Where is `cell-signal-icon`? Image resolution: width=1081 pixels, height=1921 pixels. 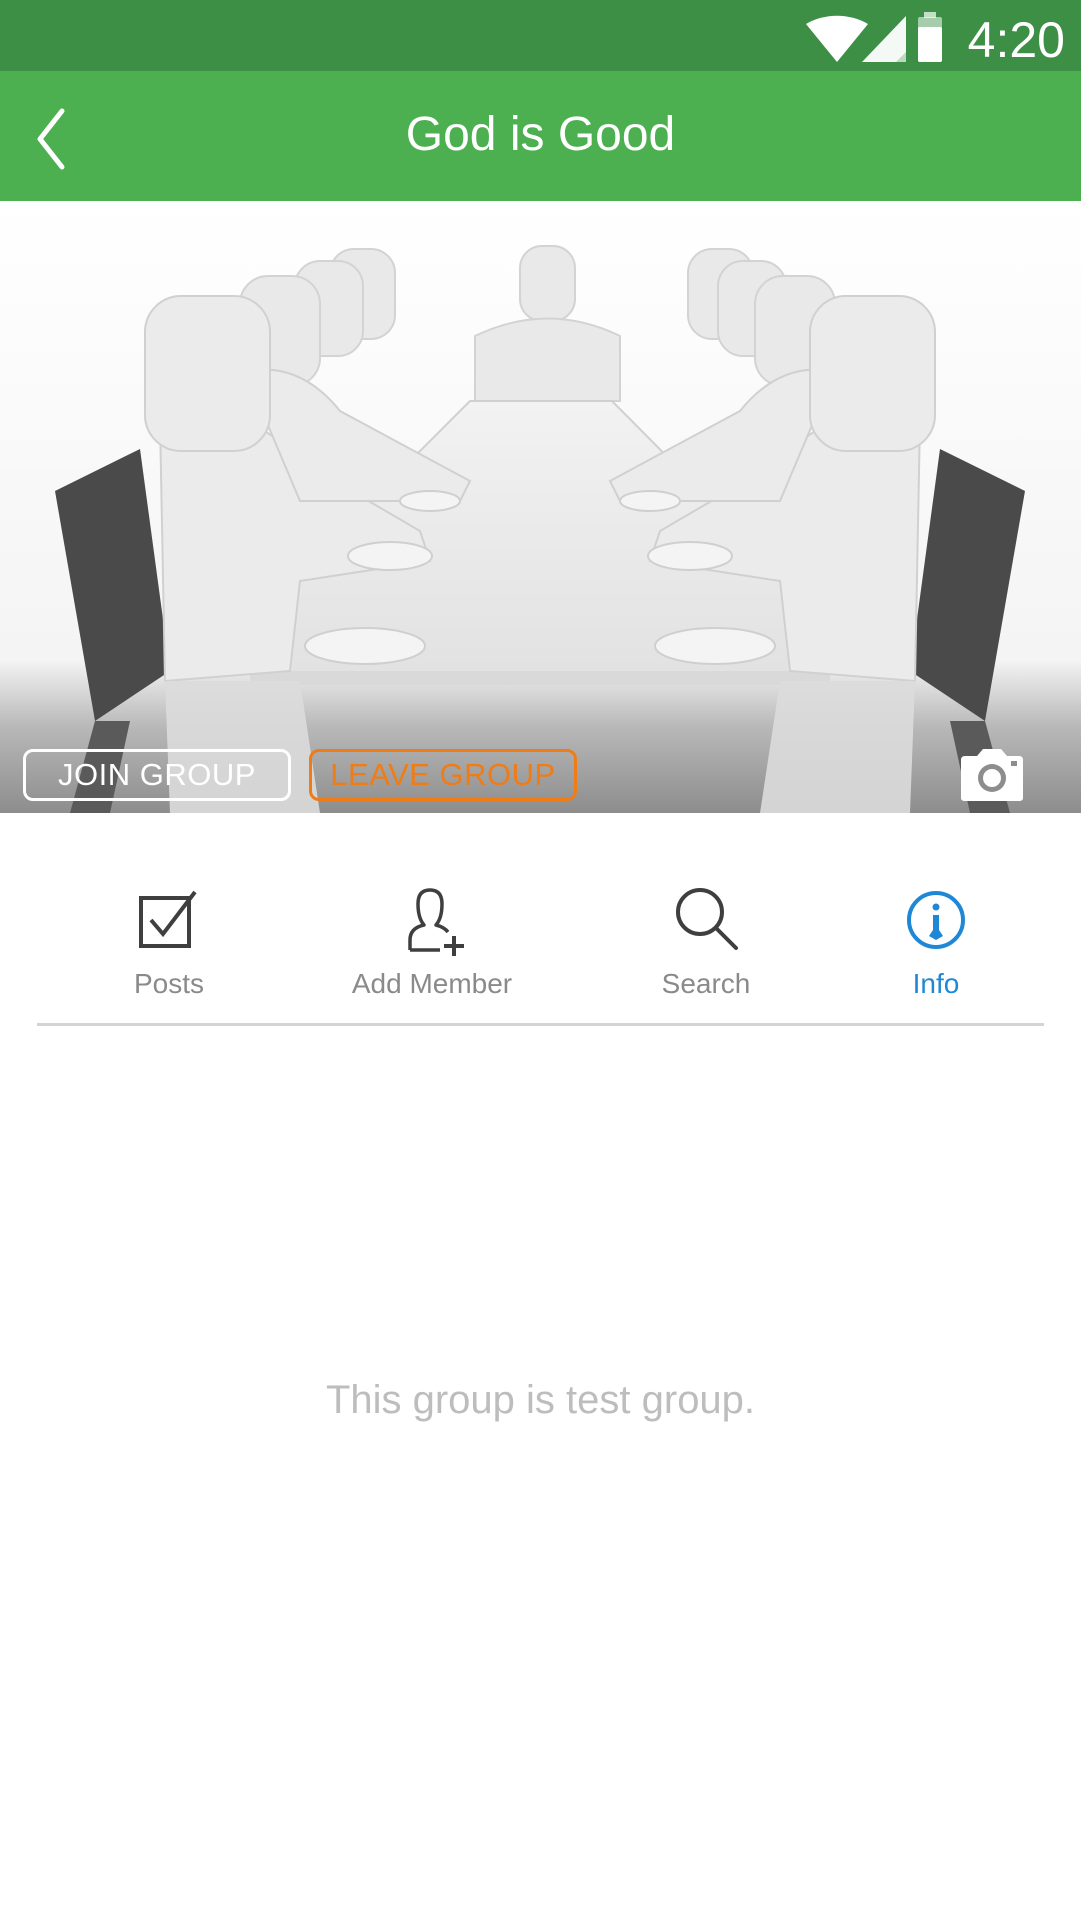 cell-signal-icon is located at coordinates (884, 39).